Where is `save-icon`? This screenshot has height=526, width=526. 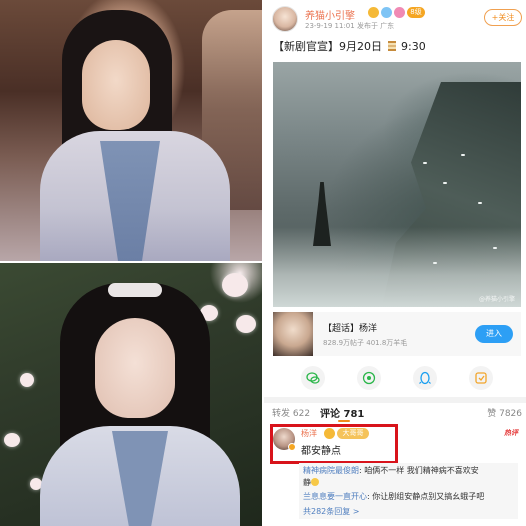 save-icon is located at coordinates (481, 378).